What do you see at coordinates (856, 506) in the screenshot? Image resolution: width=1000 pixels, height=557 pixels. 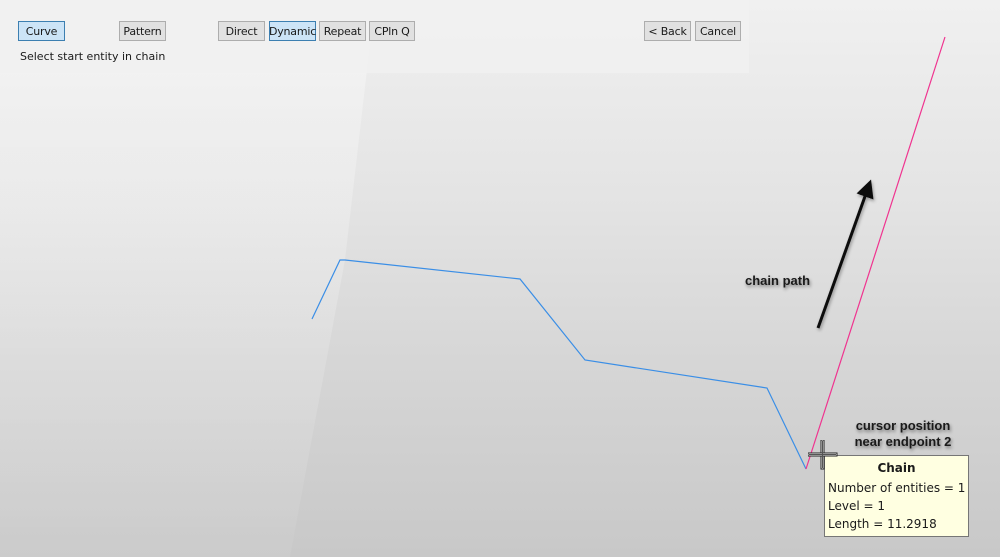 I see `tooltip-level: Level = 1` at bounding box center [856, 506].